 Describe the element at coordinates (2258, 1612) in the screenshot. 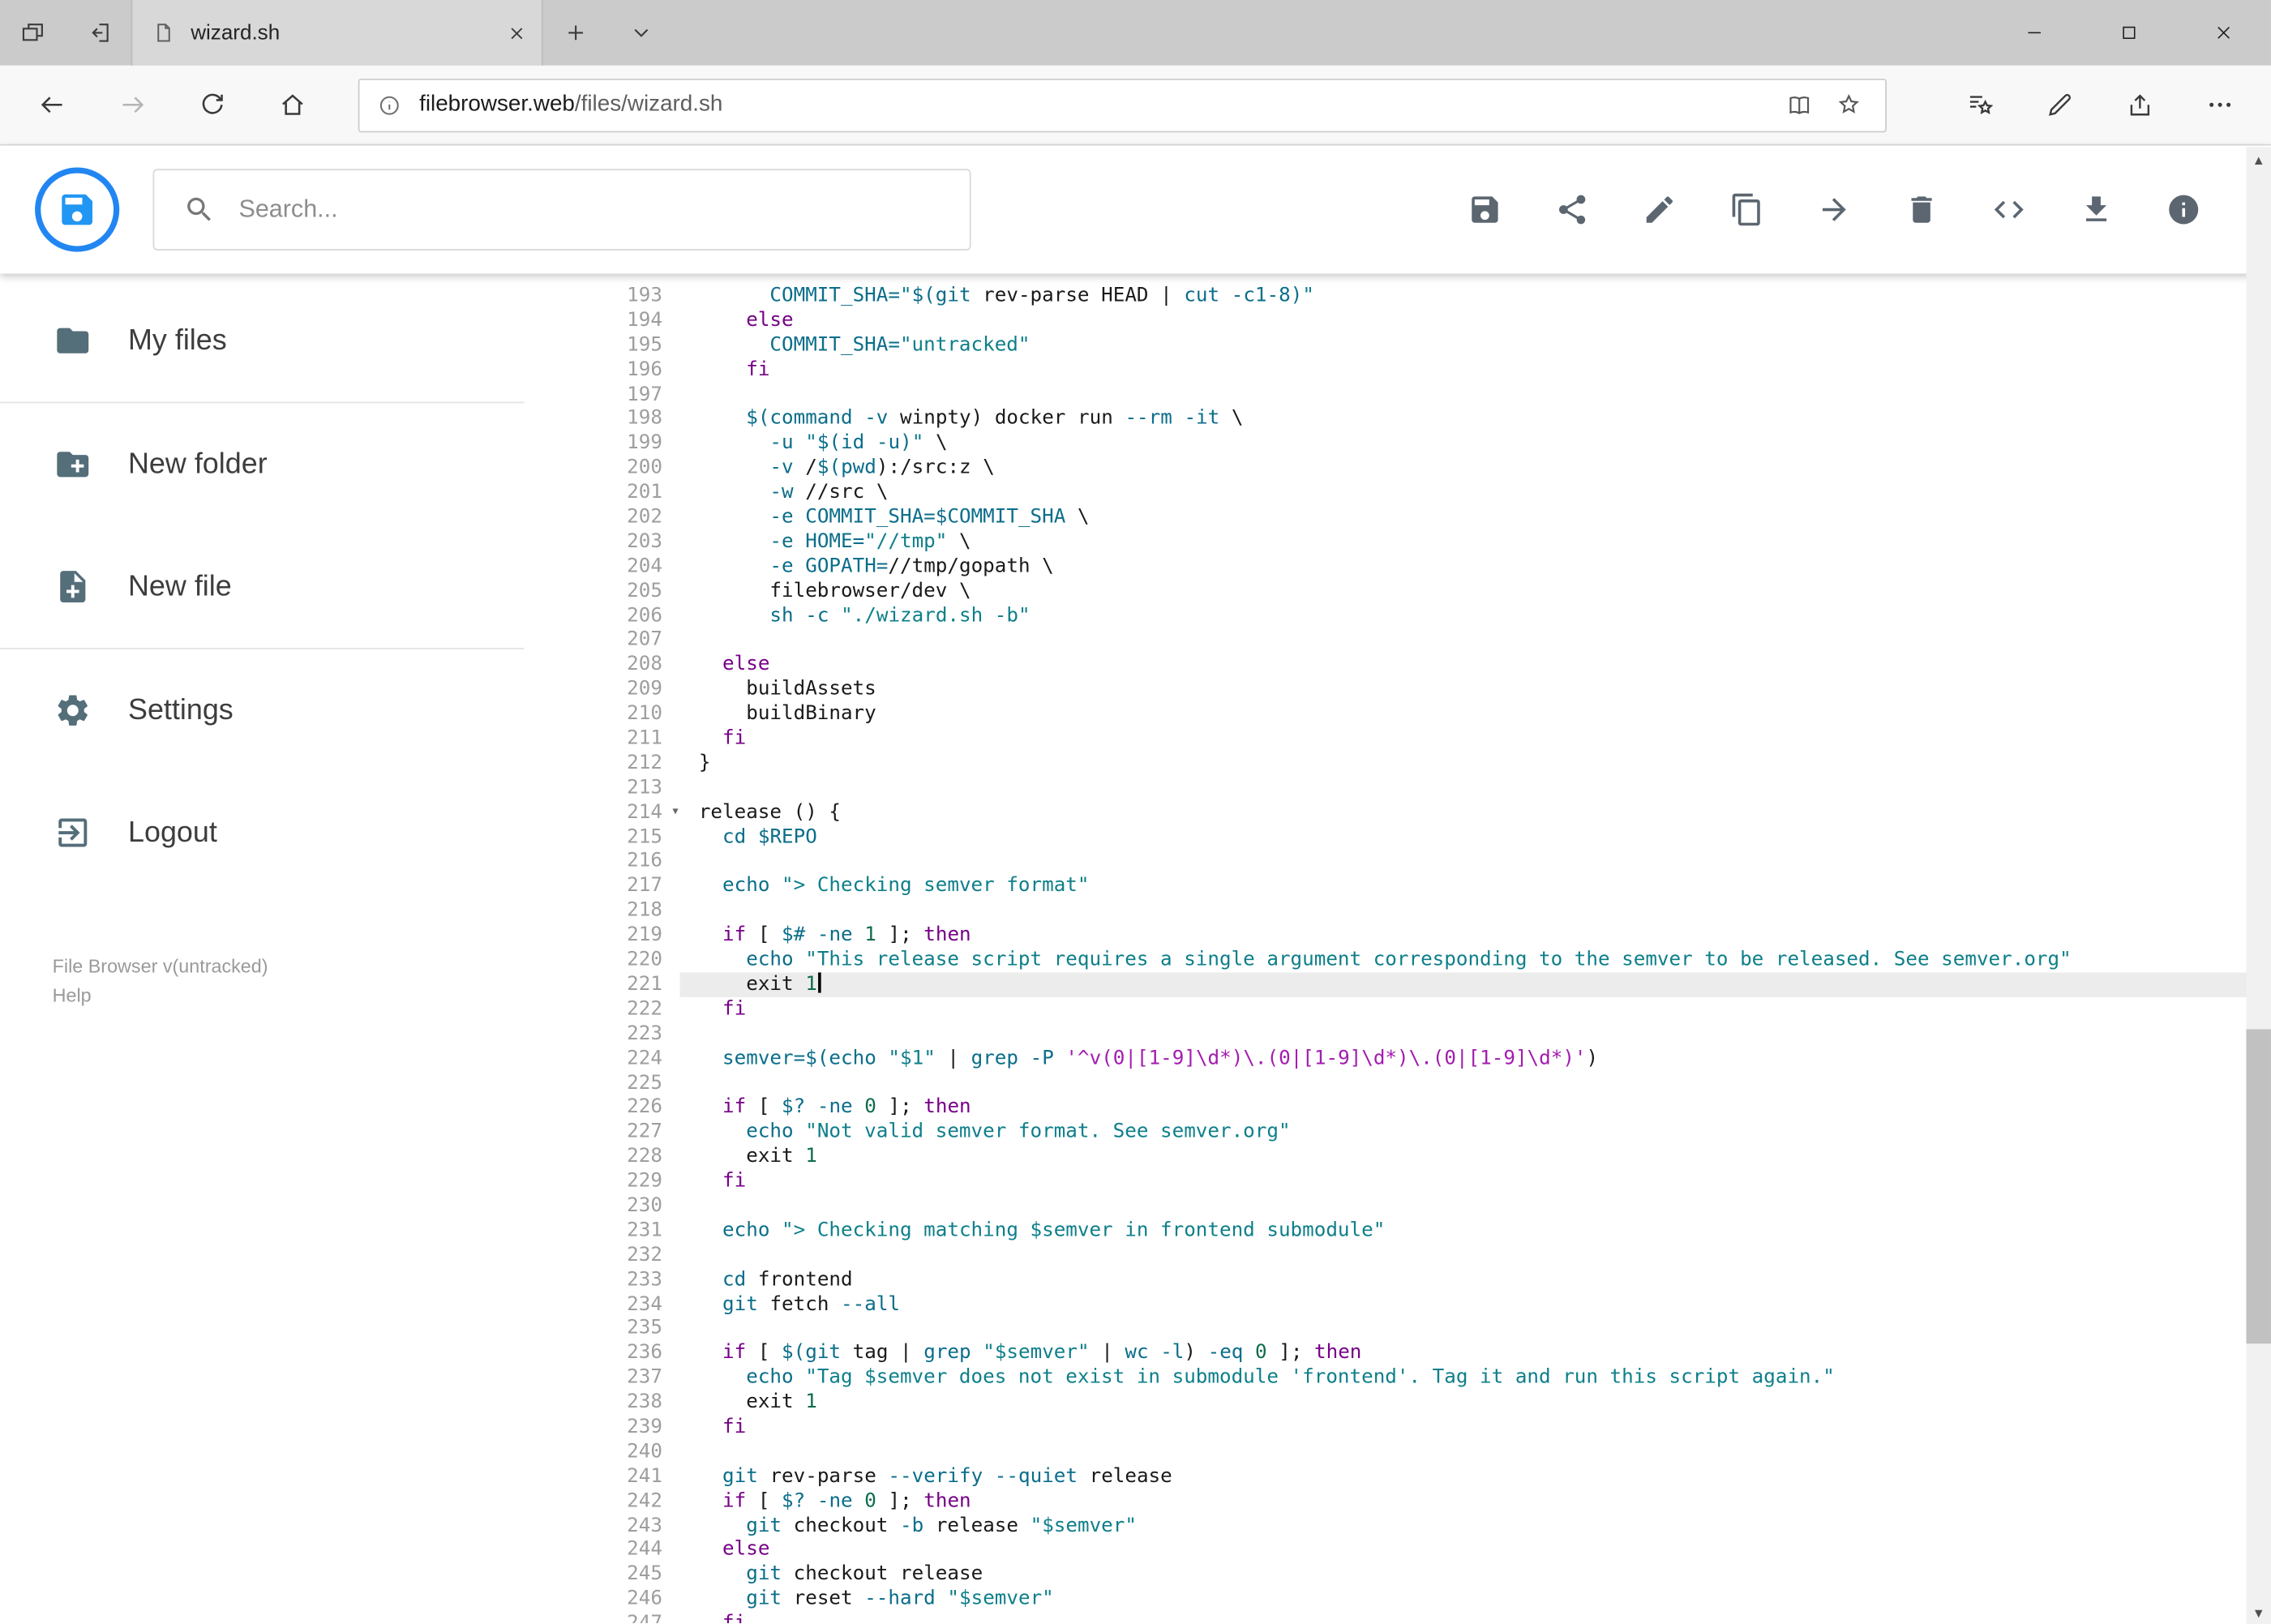

I see `scroll-down-arrow: ▼` at that location.